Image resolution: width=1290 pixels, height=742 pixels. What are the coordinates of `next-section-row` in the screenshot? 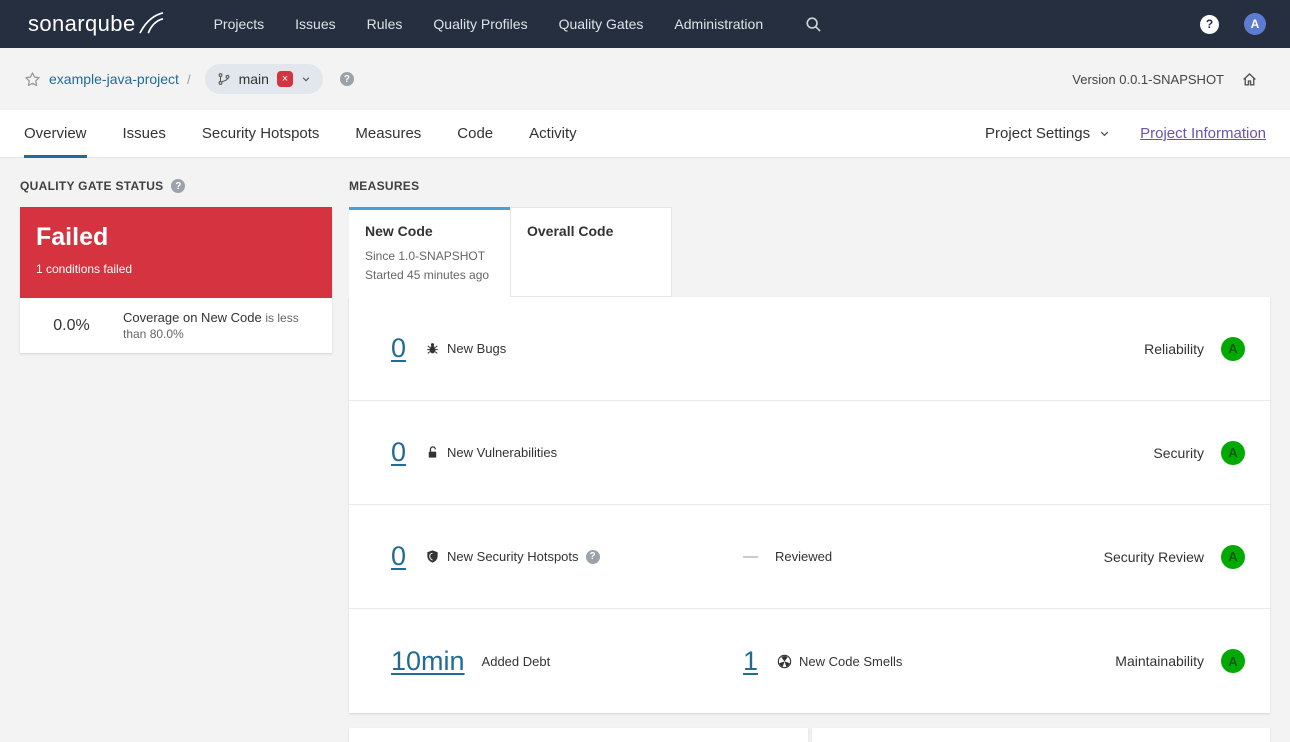 It's located at (809, 735).